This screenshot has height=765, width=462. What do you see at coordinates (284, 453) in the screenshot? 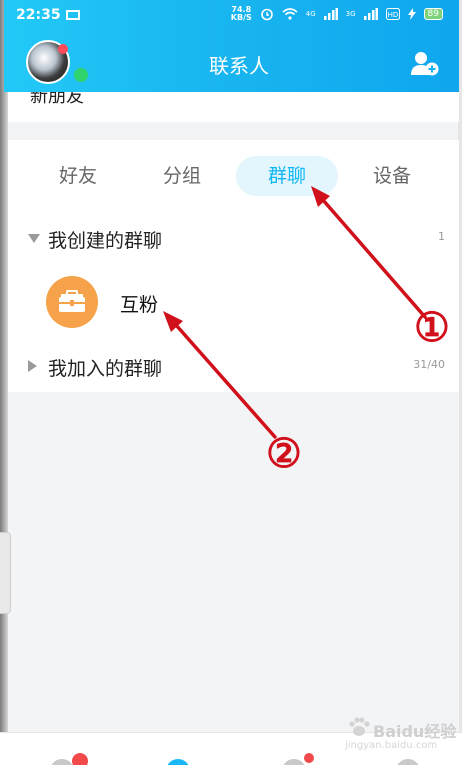
I see `annotation-marker-2: ②` at bounding box center [284, 453].